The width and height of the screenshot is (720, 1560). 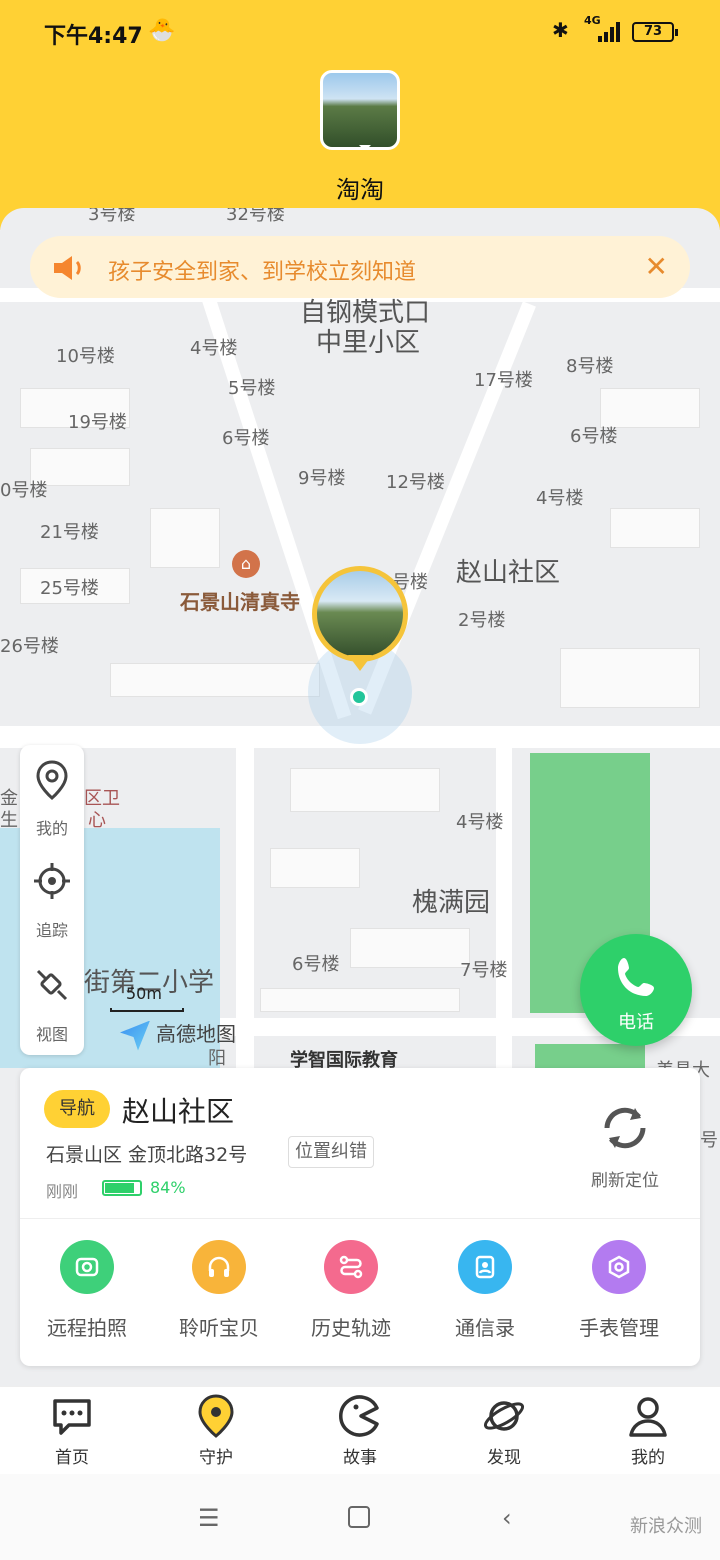 What do you see at coordinates (360, 669) in the screenshot?
I see `marker-pointer` at bounding box center [360, 669].